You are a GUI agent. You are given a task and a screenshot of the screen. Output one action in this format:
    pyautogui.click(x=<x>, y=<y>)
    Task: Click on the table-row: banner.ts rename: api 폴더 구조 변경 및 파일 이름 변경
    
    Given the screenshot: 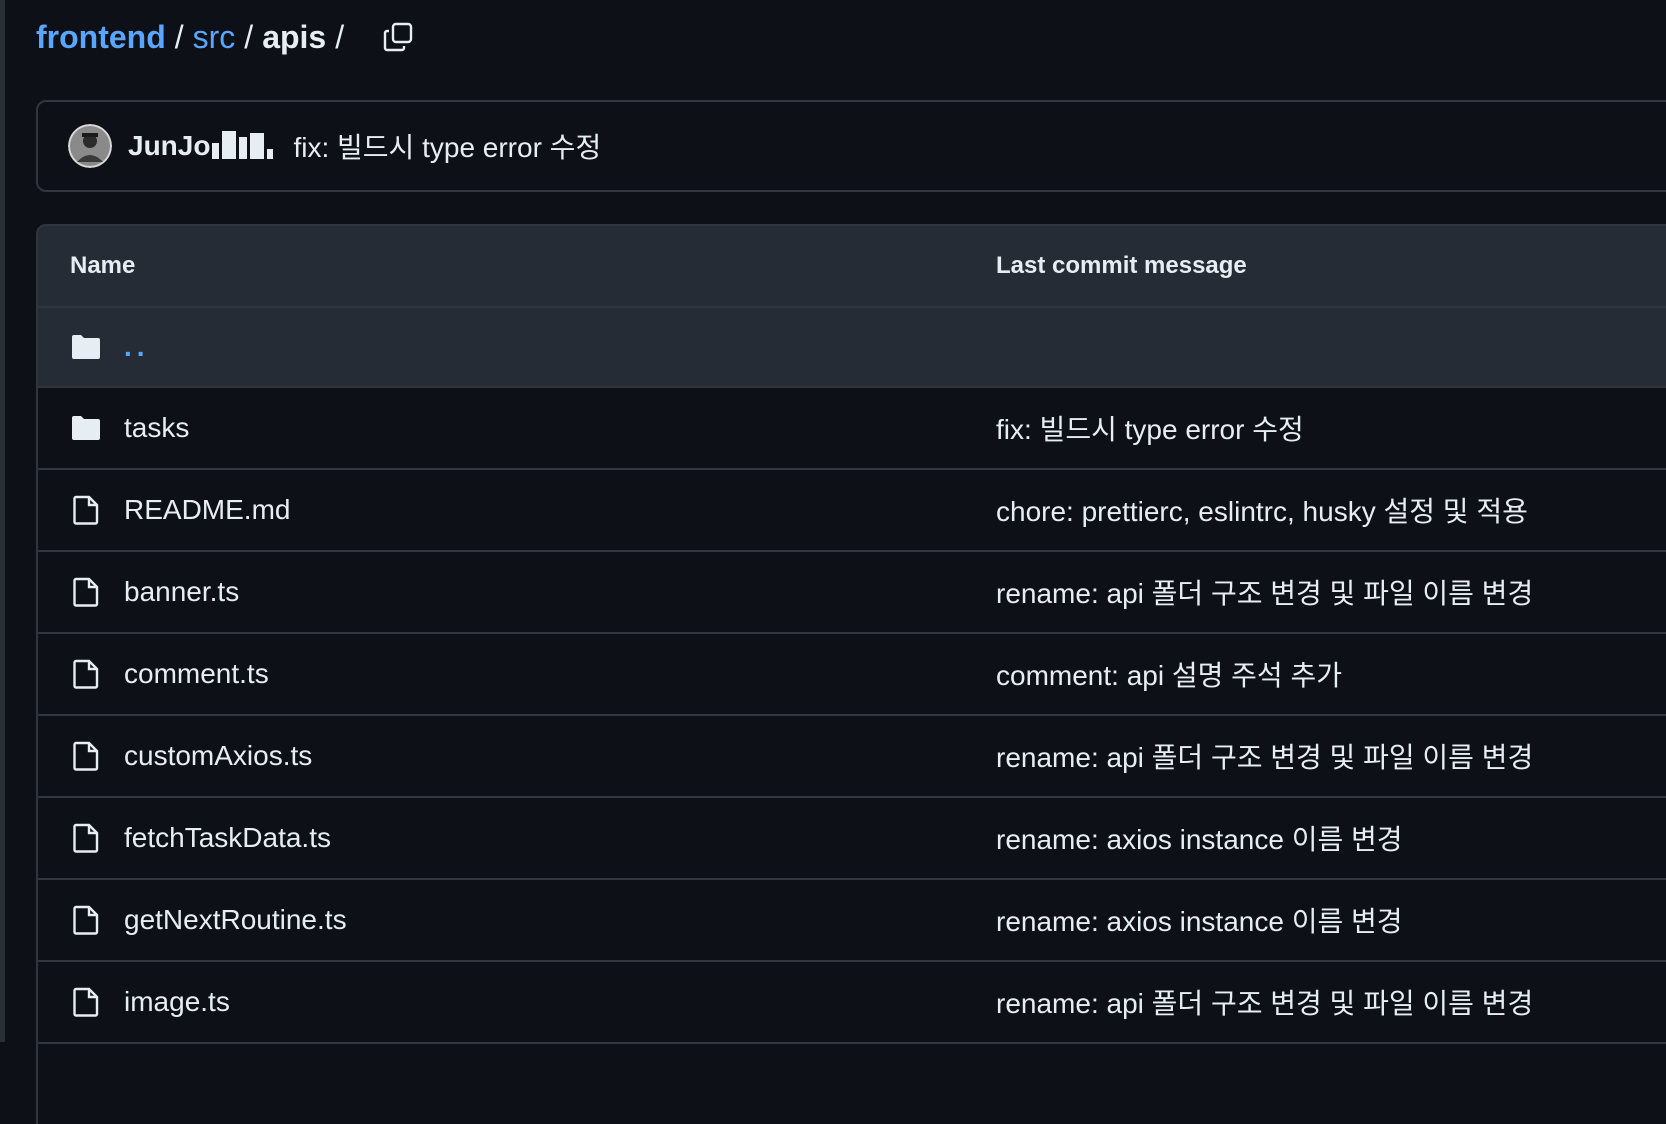 What is the action you would take?
    pyautogui.click(x=852, y=593)
    